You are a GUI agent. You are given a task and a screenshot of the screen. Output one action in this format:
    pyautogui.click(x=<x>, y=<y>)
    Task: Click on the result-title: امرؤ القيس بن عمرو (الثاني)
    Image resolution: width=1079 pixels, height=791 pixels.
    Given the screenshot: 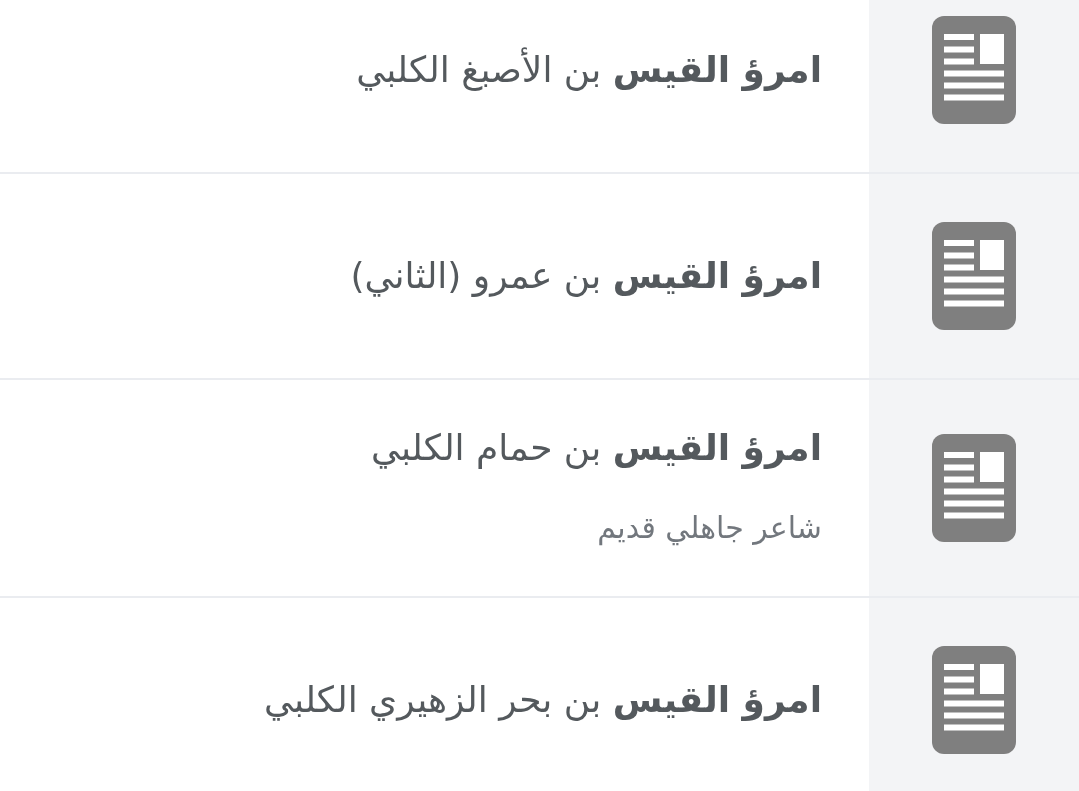 What is the action you would take?
    pyautogui.click(x=586, y=276)
    